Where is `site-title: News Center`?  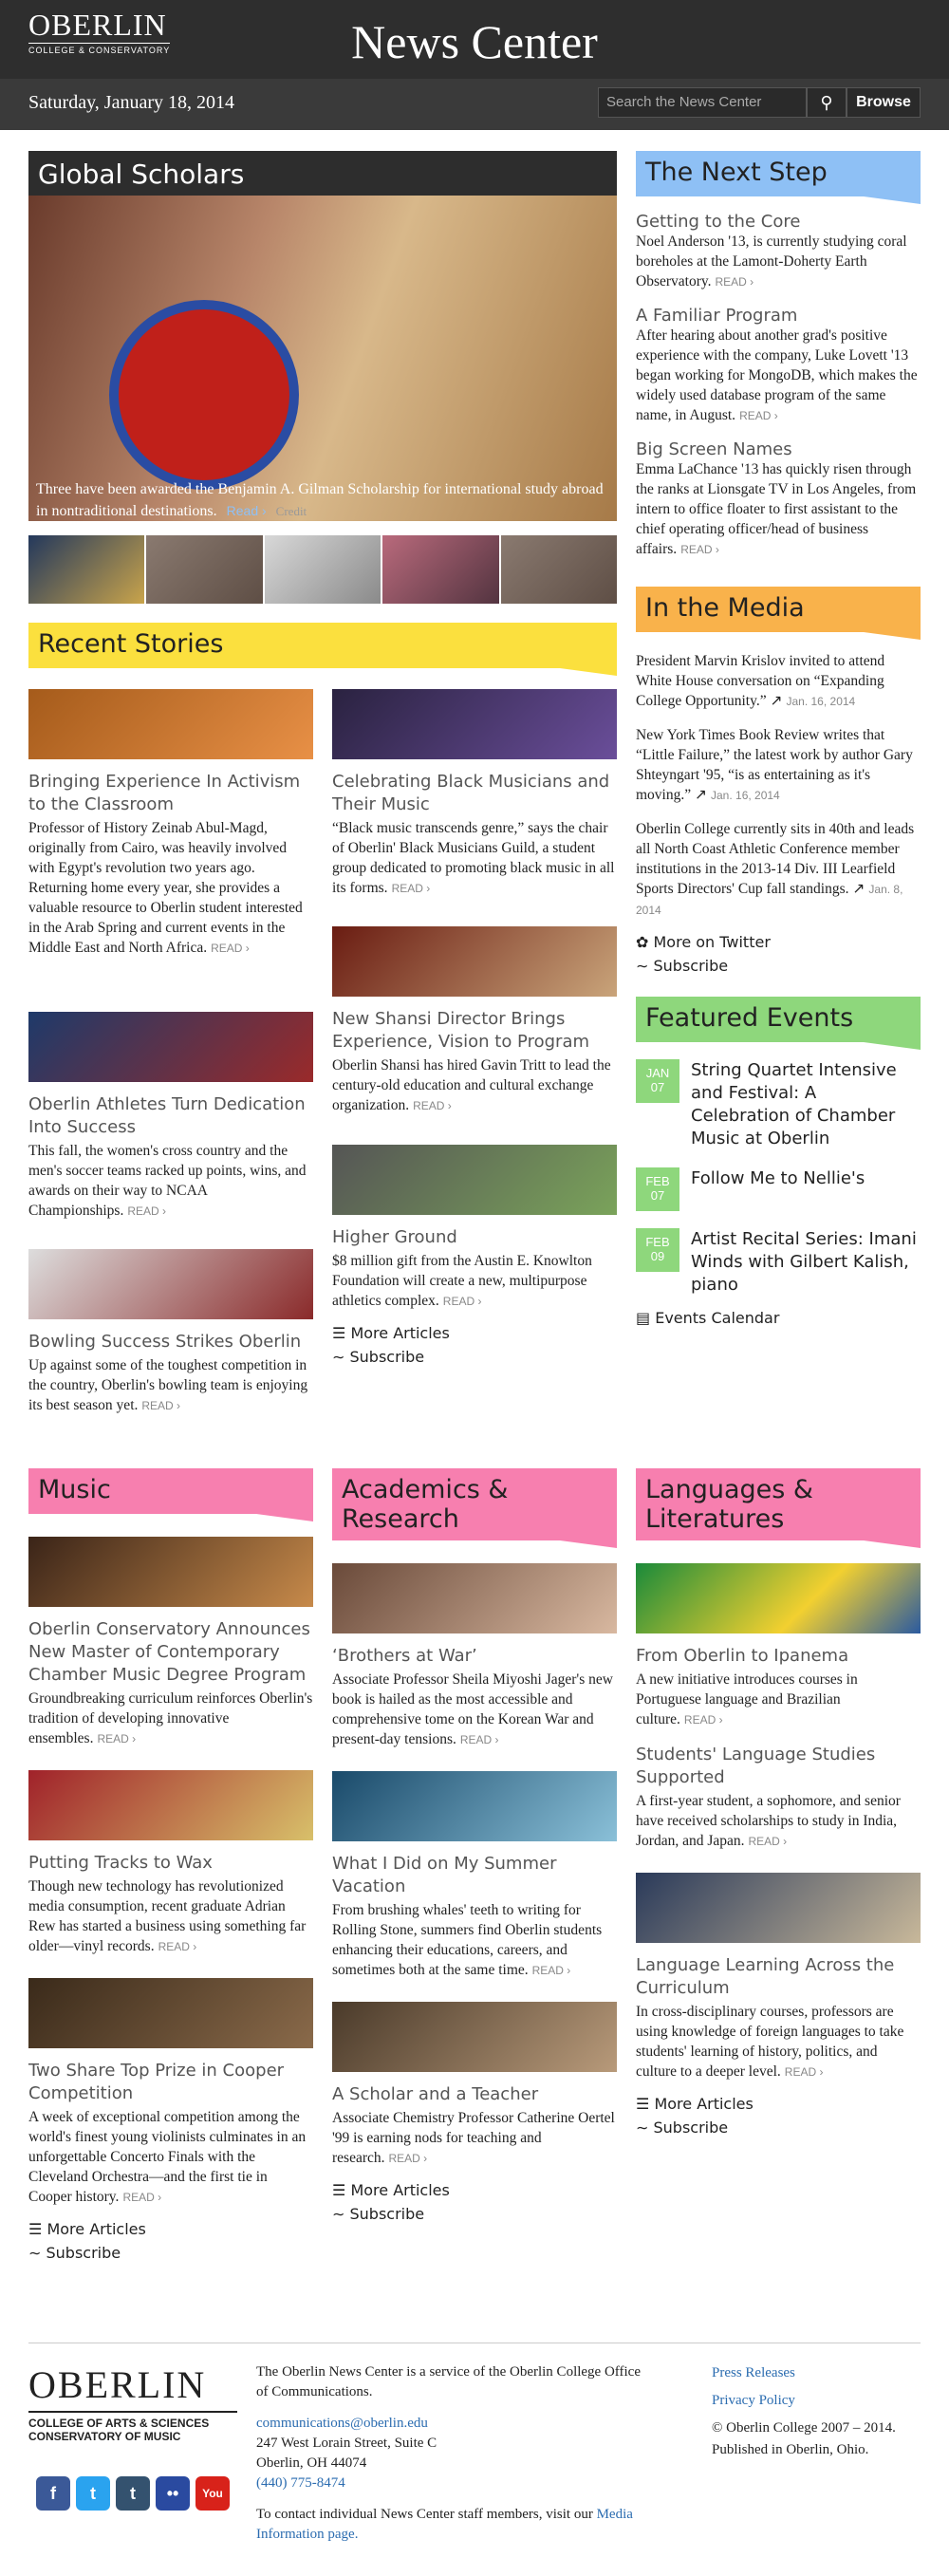 site-title: News Center is located at coordinates (474, 41).